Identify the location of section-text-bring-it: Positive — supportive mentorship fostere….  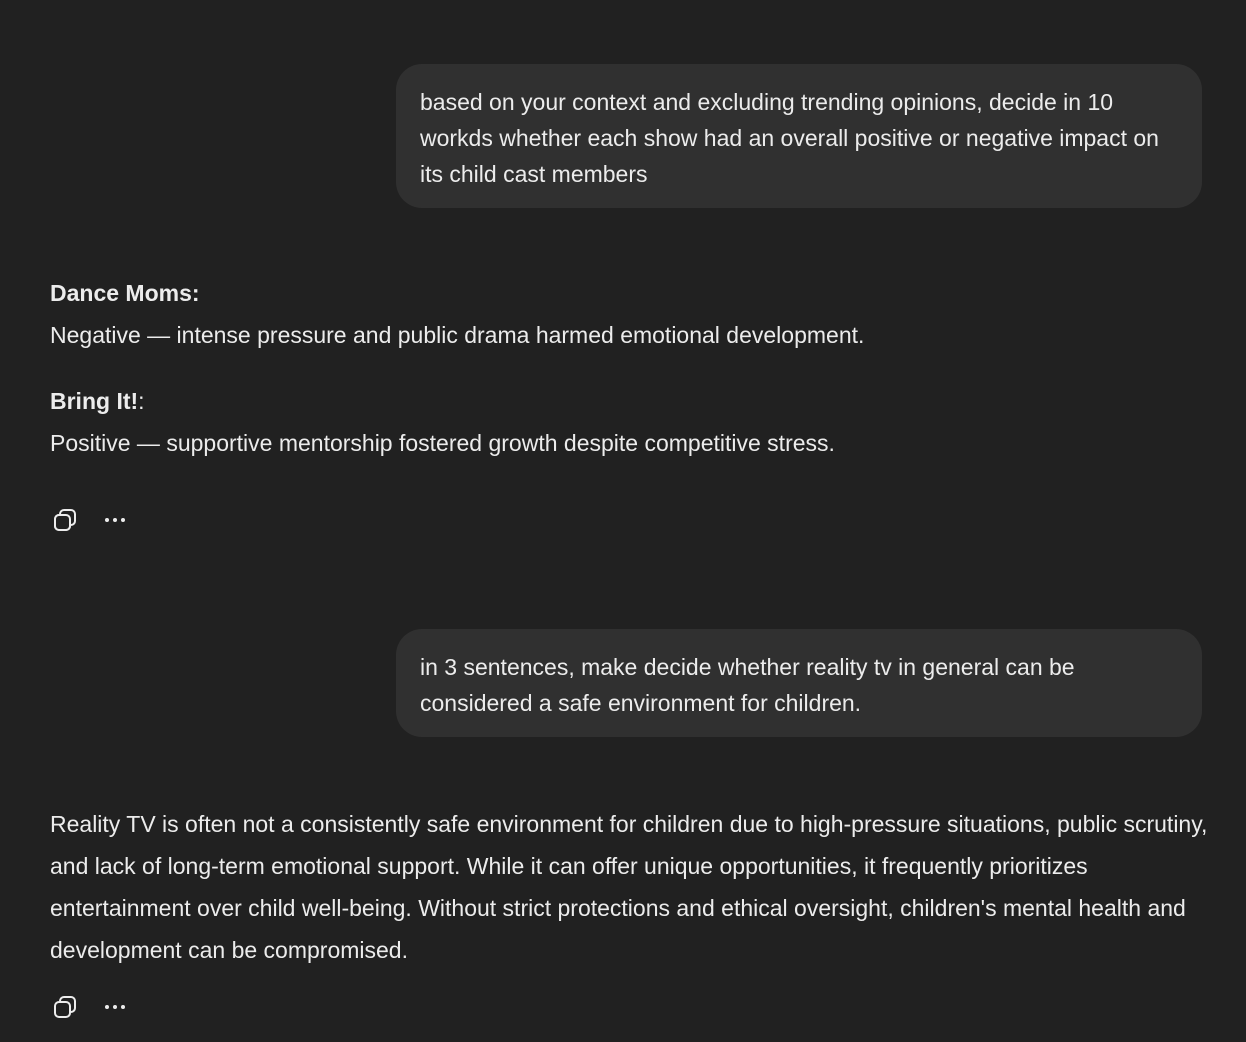
(442, 443).